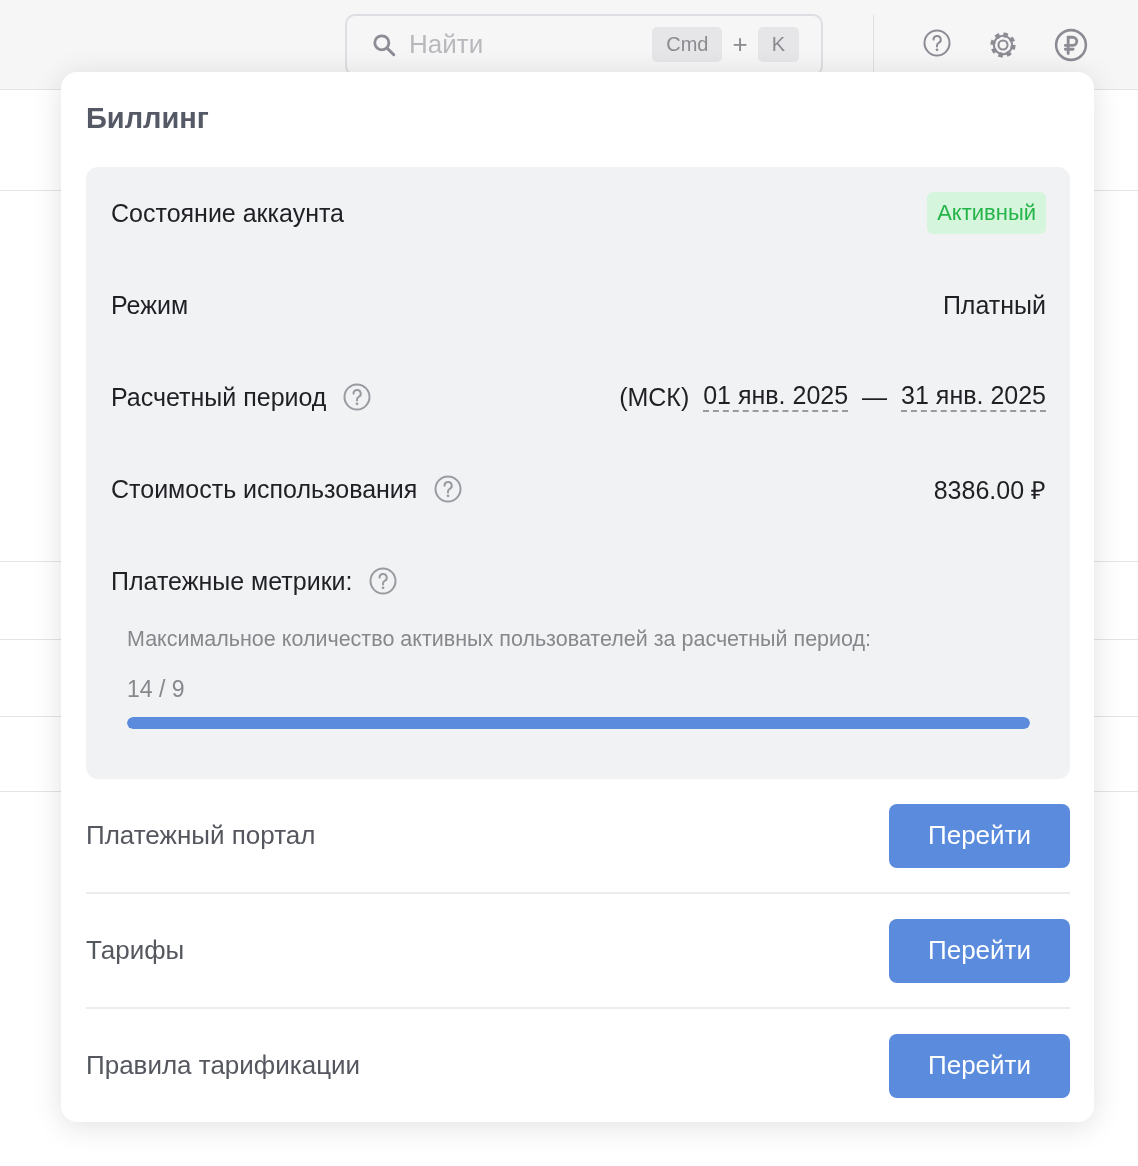 The image size is (1138, 1166). What do you see at coordinates (687, 44) in the screenshot?
I see `shortcut-key: Cmd` at bounding box center [687, 44].